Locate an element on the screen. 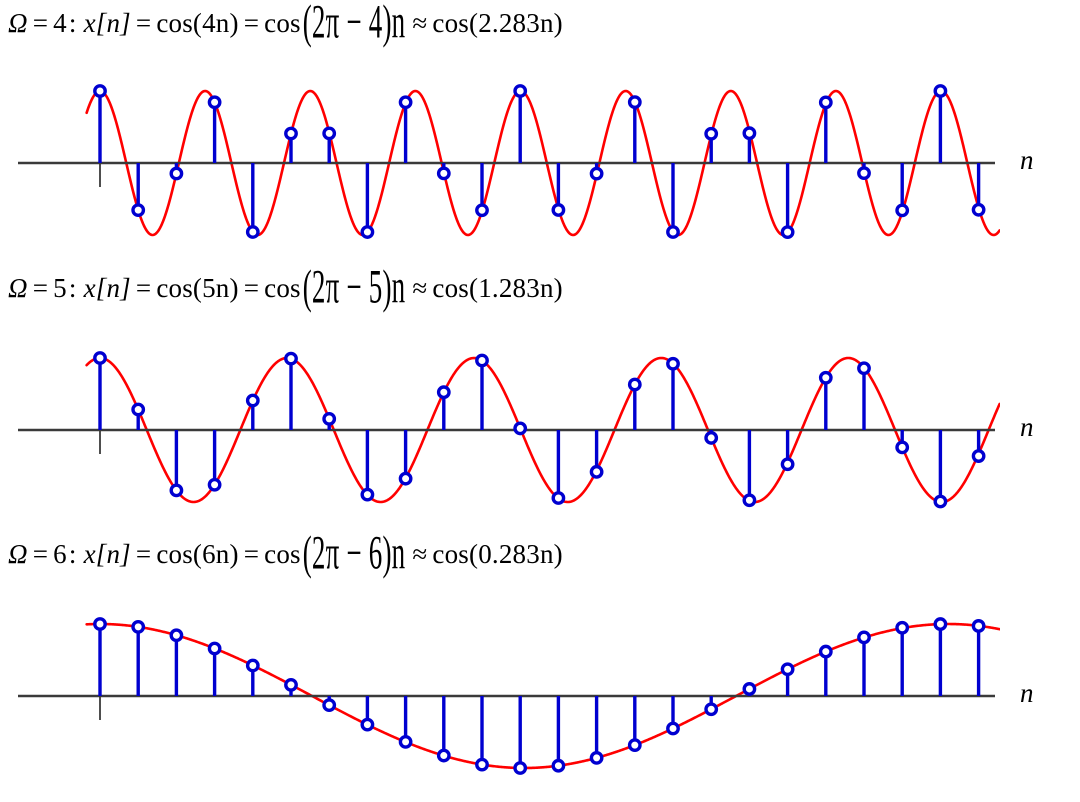  axis-label-n-3: n is located at coordinates (1027, 693).